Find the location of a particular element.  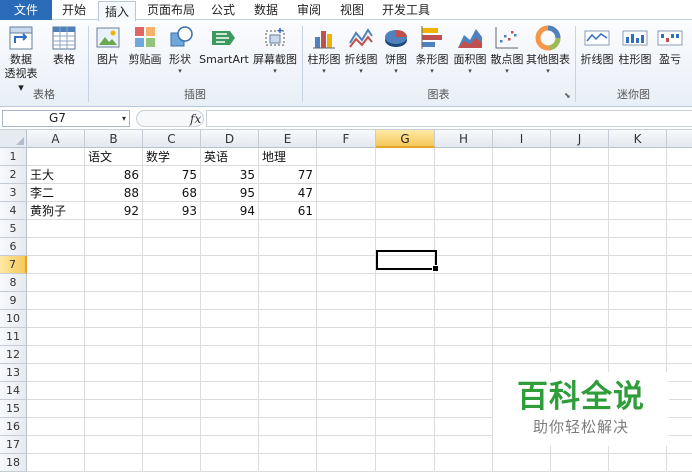

screenshot-label: 屏幕截图 is located at coordinates (275, 59).